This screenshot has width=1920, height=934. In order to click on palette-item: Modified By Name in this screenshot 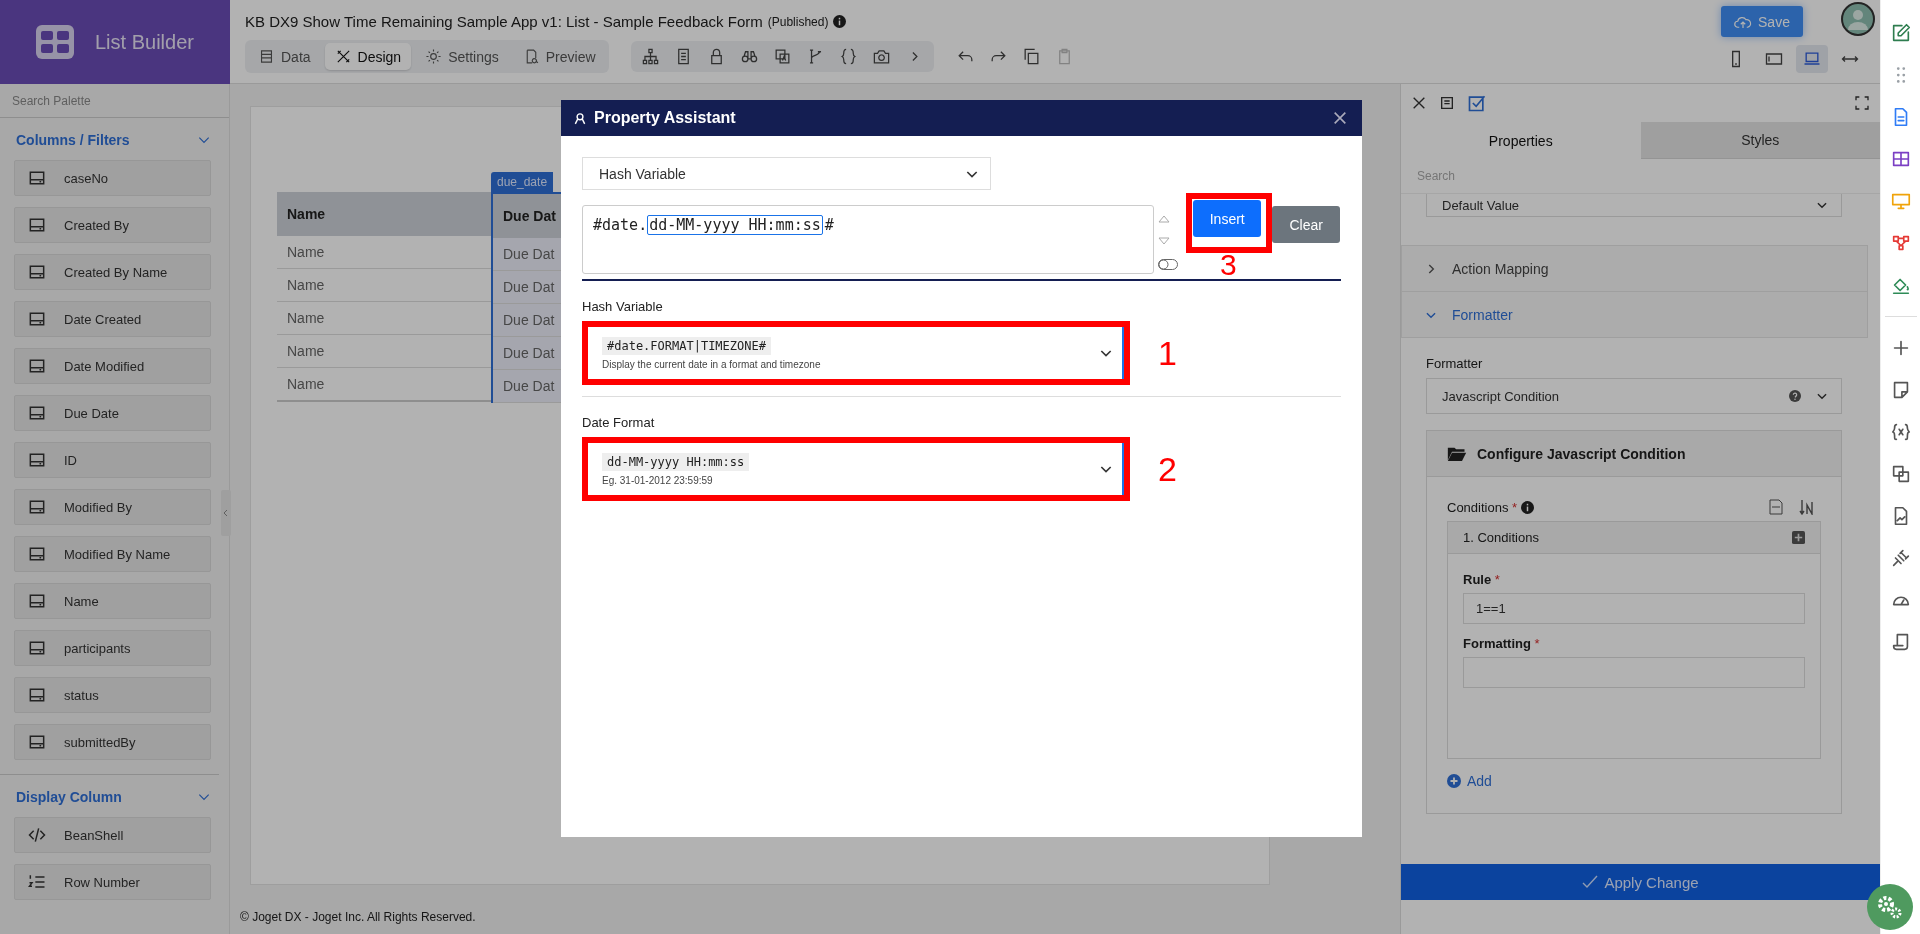, I will do `click(112, 554)`.